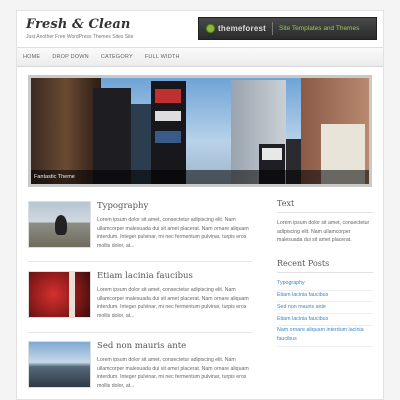 The width and height of the screenshot is (400, 400). What do you see at coordinates (72, 294) in the screenshot?
I see `rope-shape` at bounding box center [72, 294].